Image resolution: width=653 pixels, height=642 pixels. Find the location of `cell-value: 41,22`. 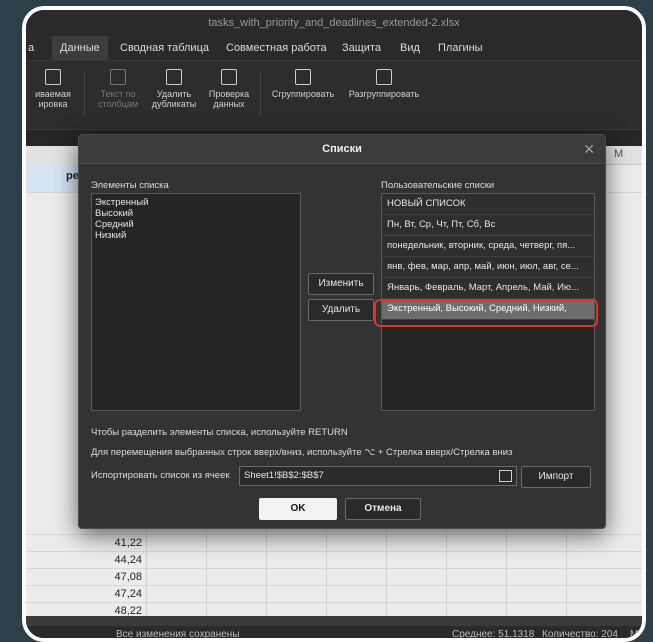

cell-value: 41,22 is located at coordinates (84, 543).